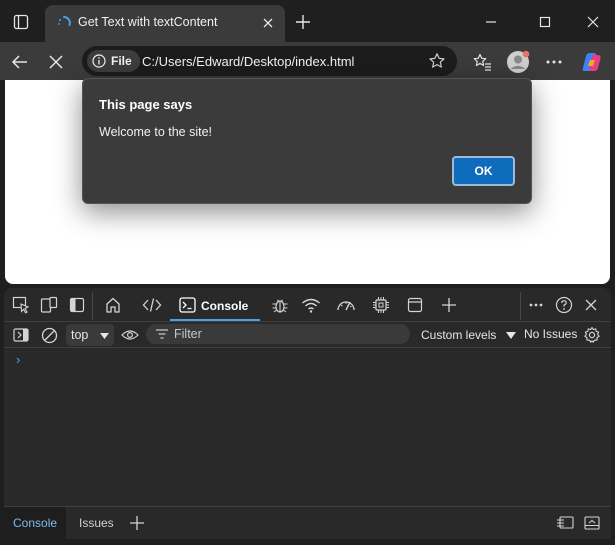 The height and width of the screenshot is (545, 615). I want to click on context-selector-value: top, so click(80, 335).